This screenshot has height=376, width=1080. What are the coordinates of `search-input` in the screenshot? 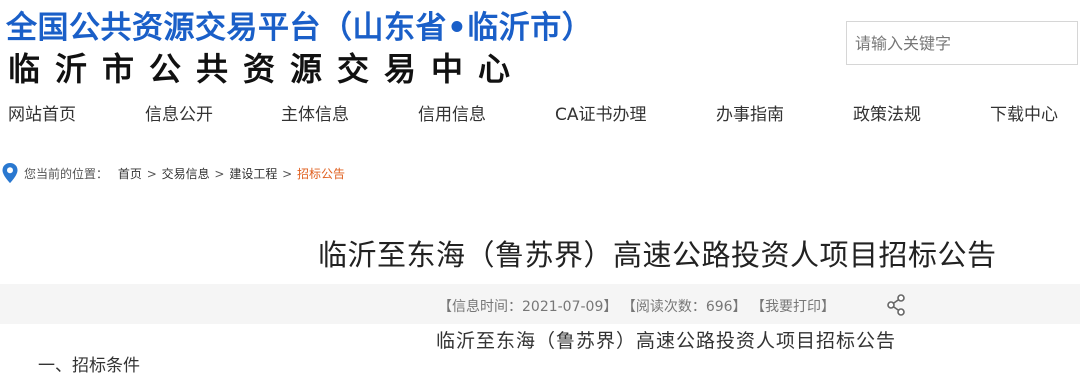 It's located at (962, 43).